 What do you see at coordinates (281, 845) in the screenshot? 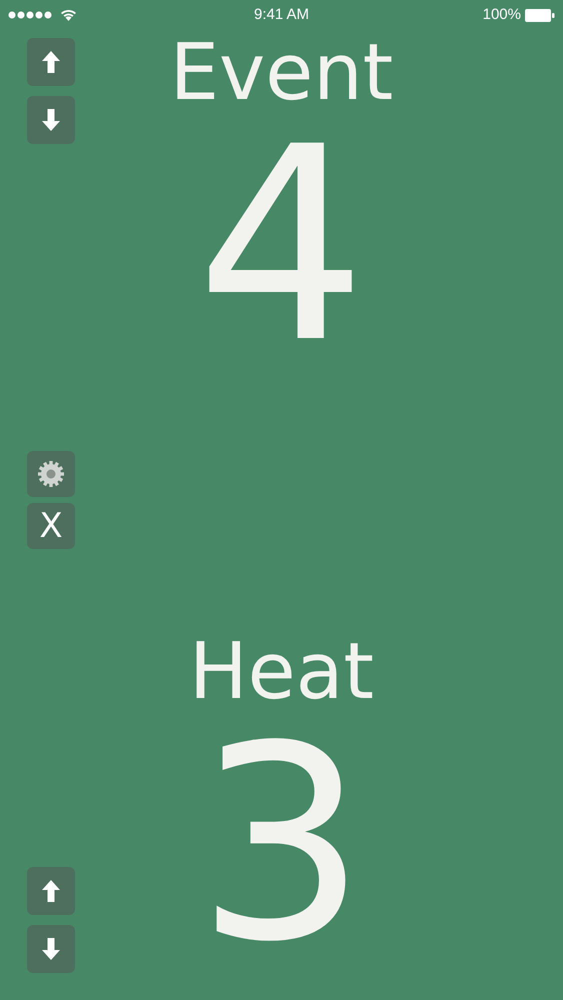
I see `counter-value: 3` at bounding box center [281, 845].